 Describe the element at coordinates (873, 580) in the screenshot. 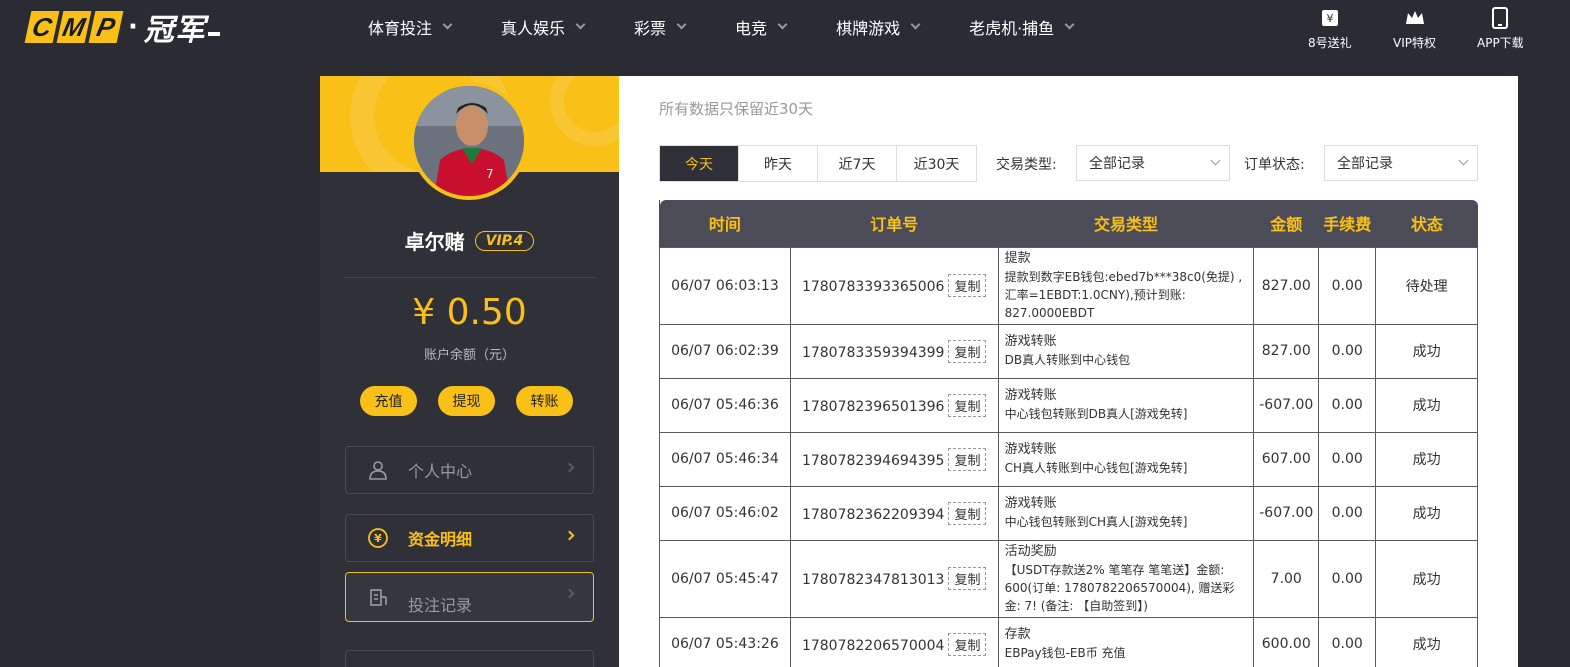

I see `order-number: 1780782347813013` at that location.